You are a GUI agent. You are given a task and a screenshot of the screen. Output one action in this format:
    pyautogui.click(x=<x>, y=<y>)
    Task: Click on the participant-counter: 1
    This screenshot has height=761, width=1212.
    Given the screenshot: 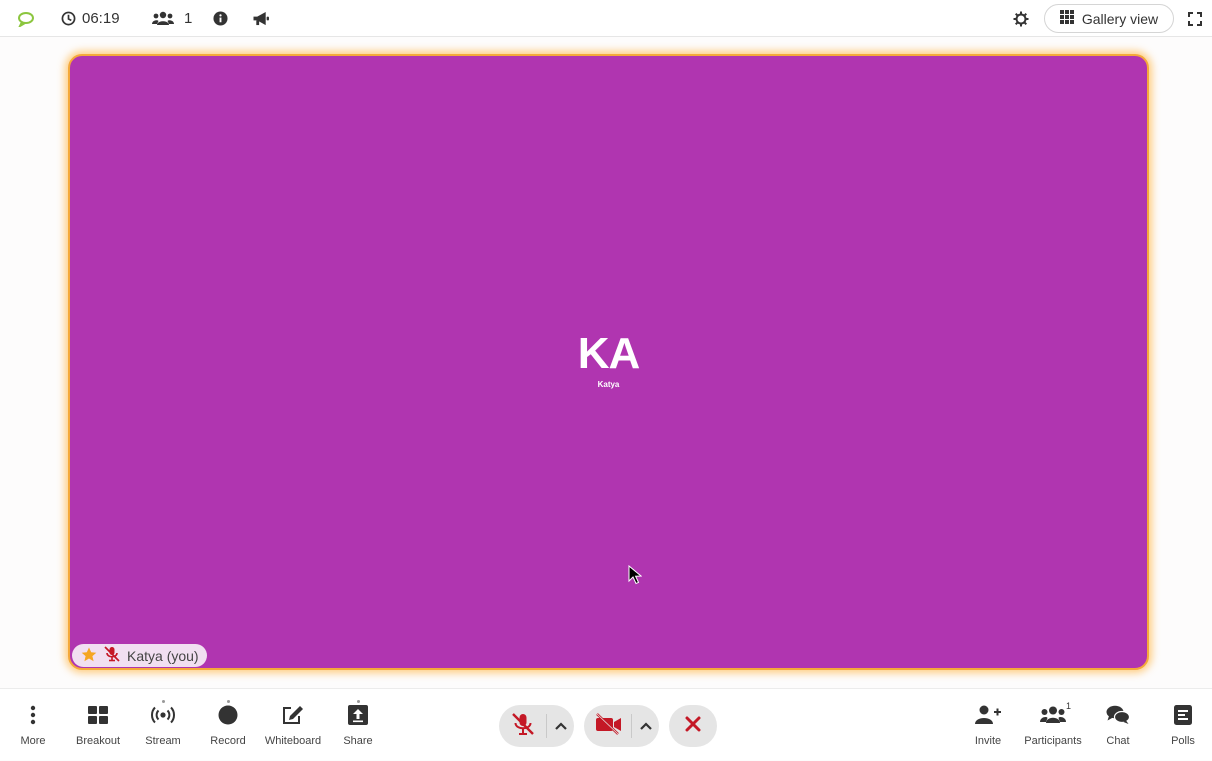 What is the action you would take?
    pyautogui.click(x=172, y=18)
    